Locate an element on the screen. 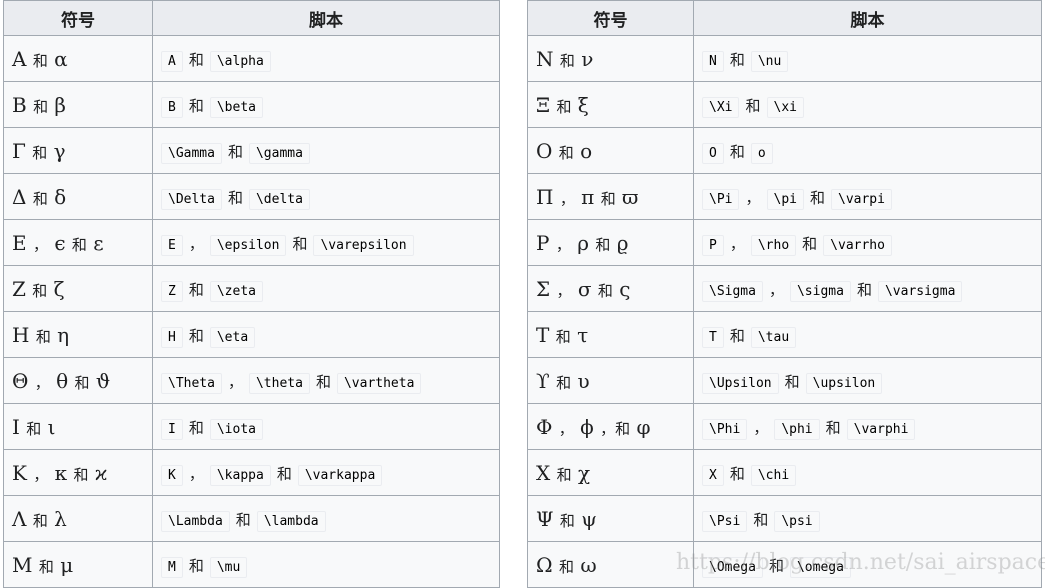 This screenshot has height=588, width=1045. symbol-cell: Χ 和 χ is located at coordinates (610, 472).